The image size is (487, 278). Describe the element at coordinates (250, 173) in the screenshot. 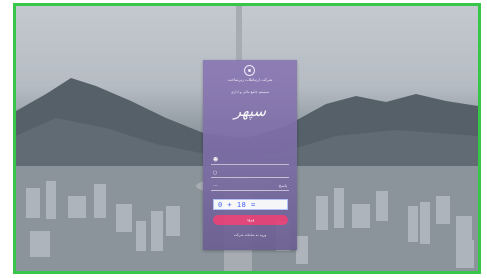

I see `password-field: ○` at that location.